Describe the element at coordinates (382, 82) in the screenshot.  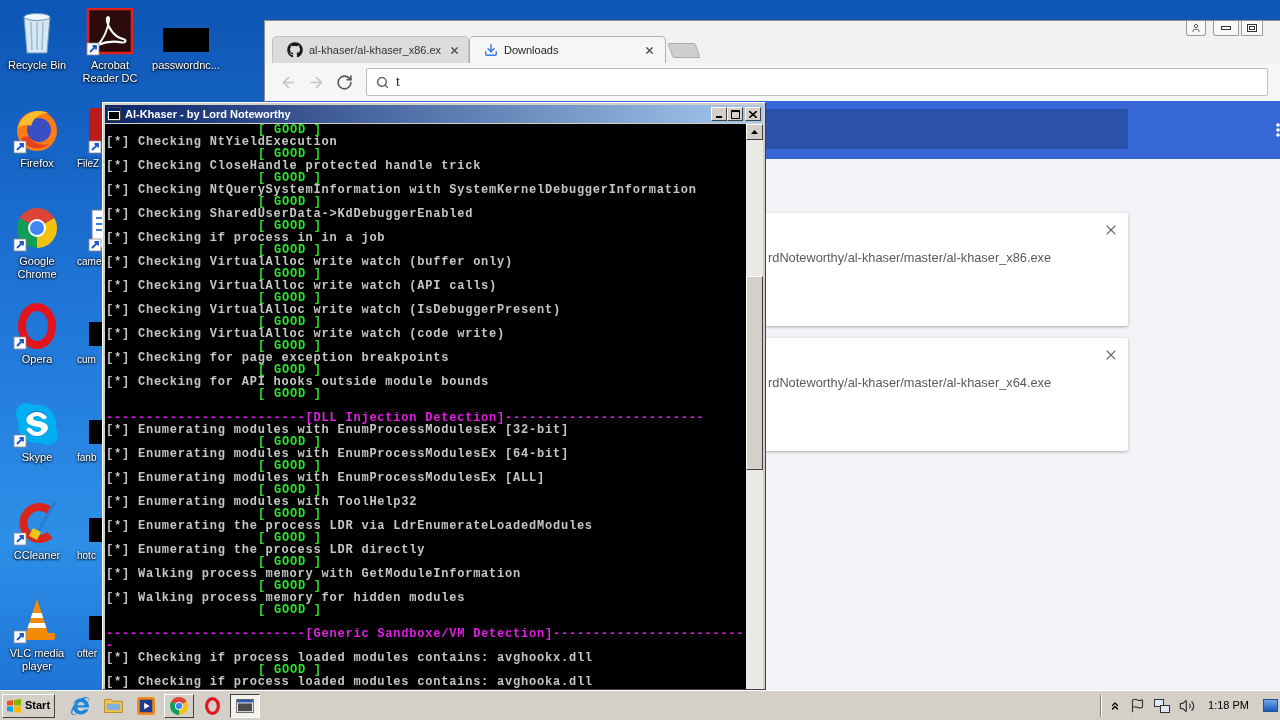
I see `search-icon` at that location.